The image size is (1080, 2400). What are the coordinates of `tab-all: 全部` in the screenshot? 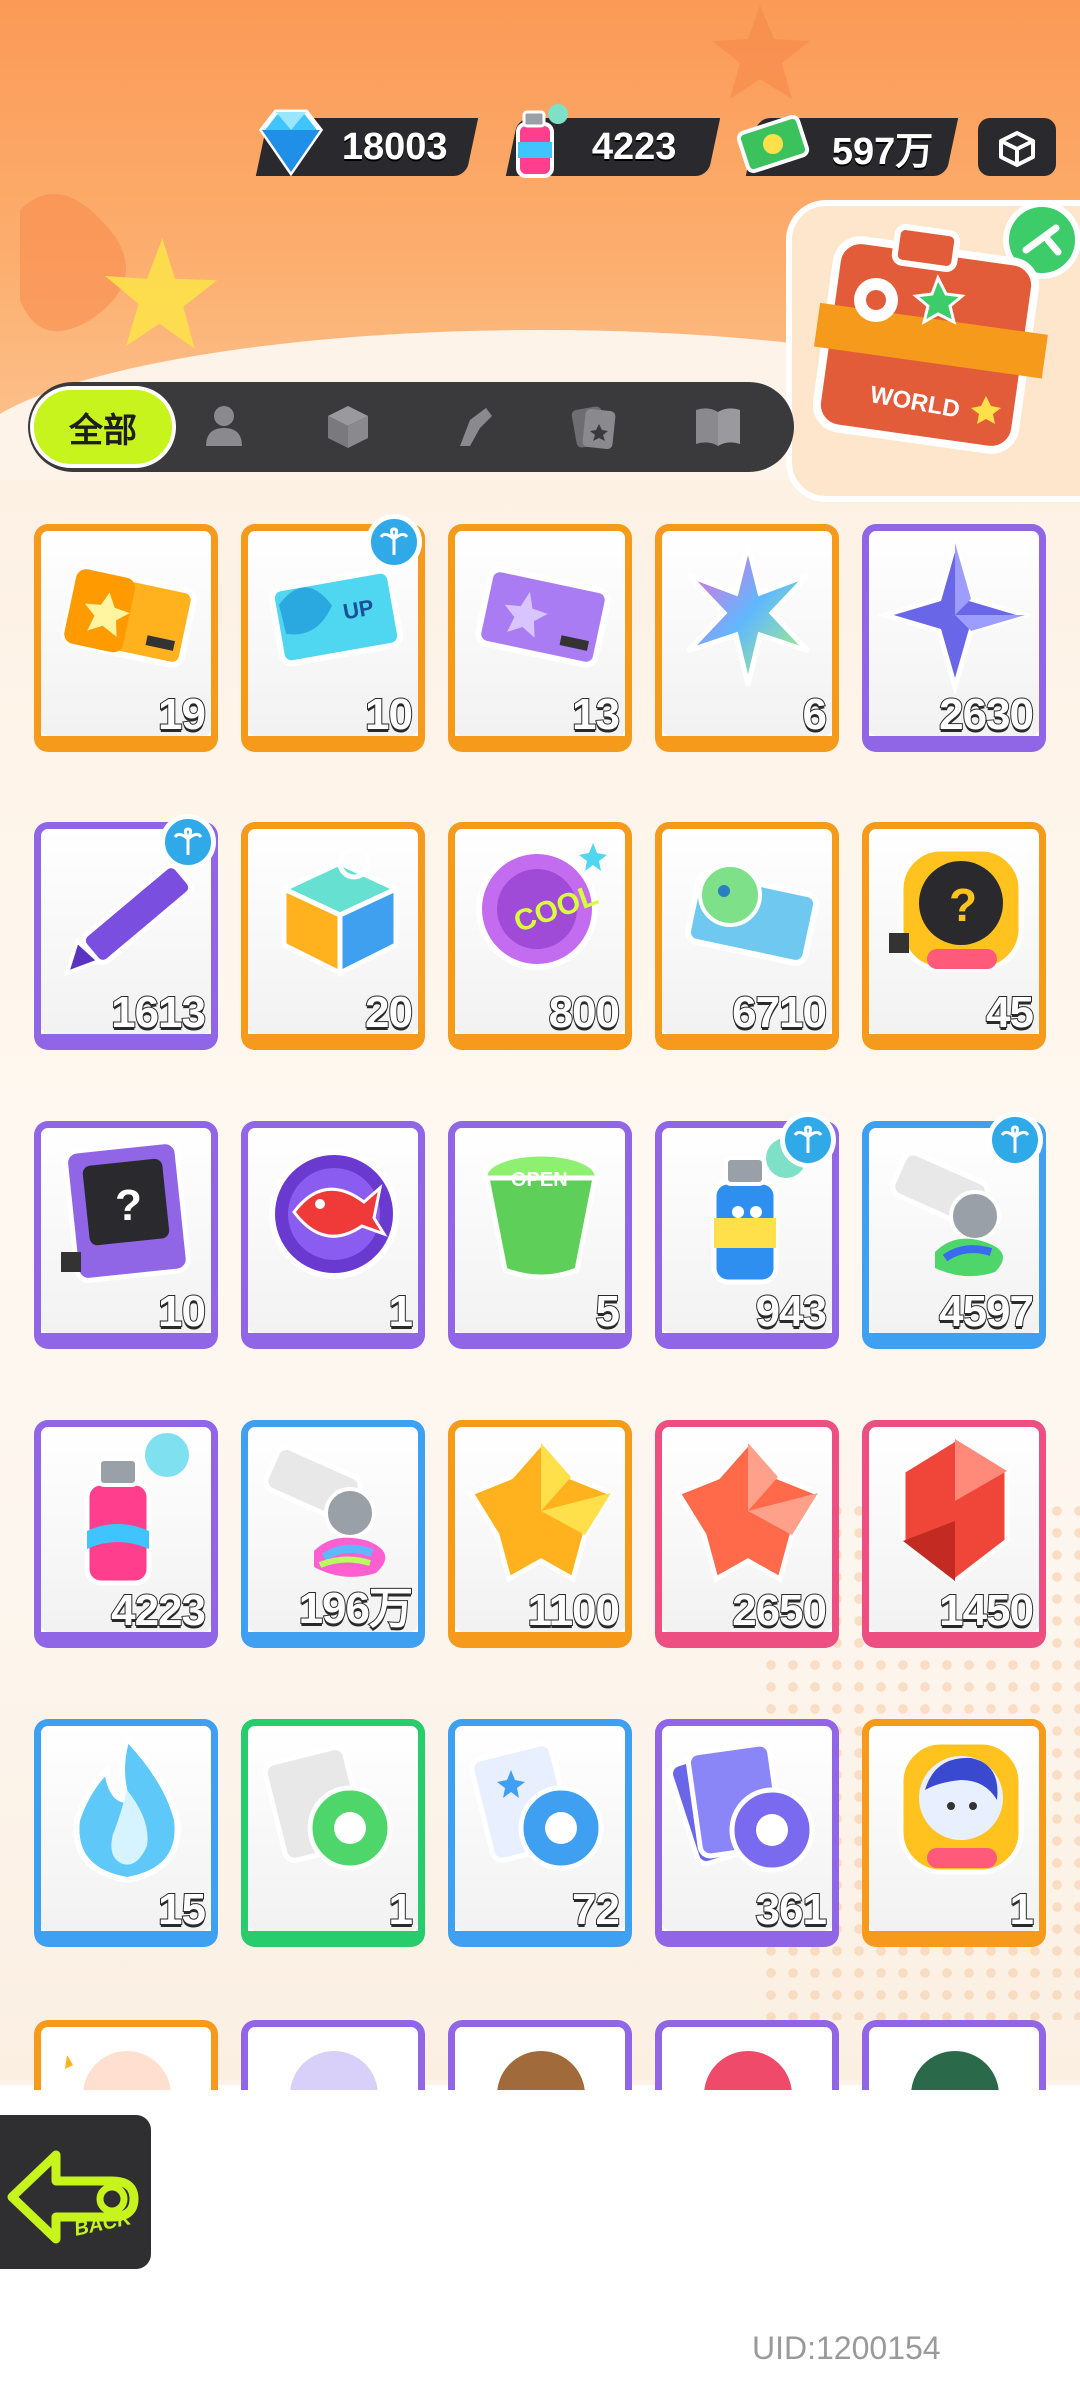 It's located at (103, 427).